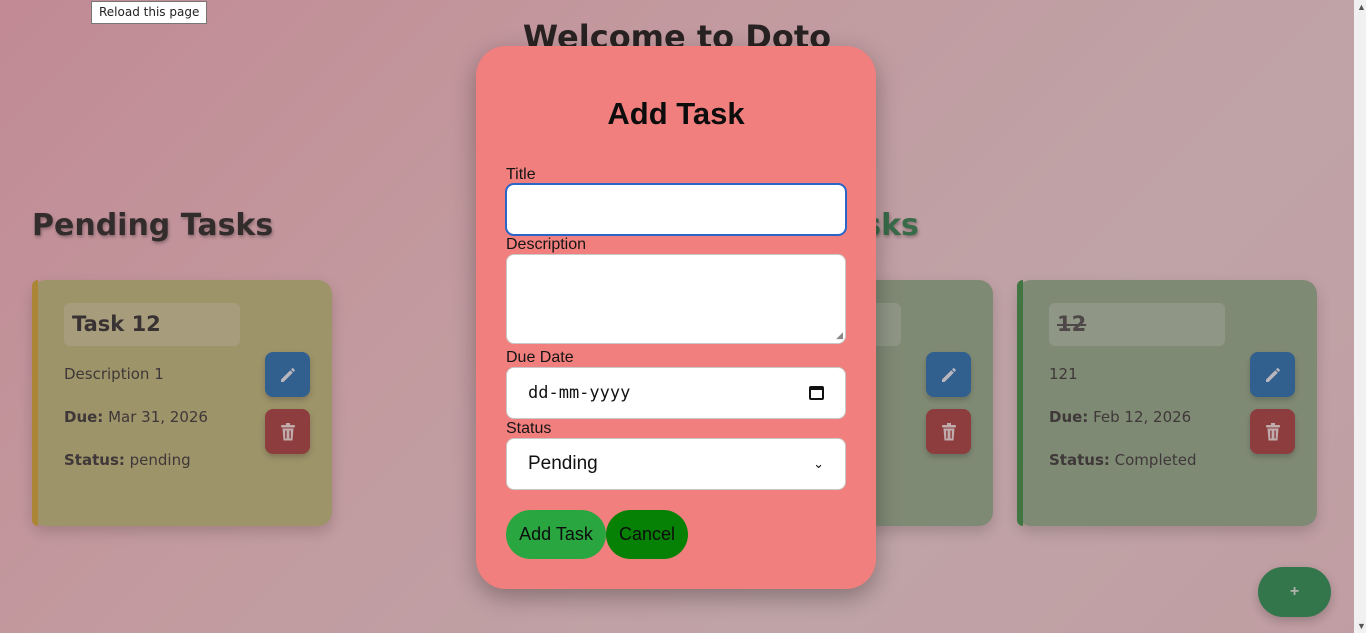  Describe the element at coordinates (676, 299) in the screenshot. I see `description-textarea: ◢` at that location.